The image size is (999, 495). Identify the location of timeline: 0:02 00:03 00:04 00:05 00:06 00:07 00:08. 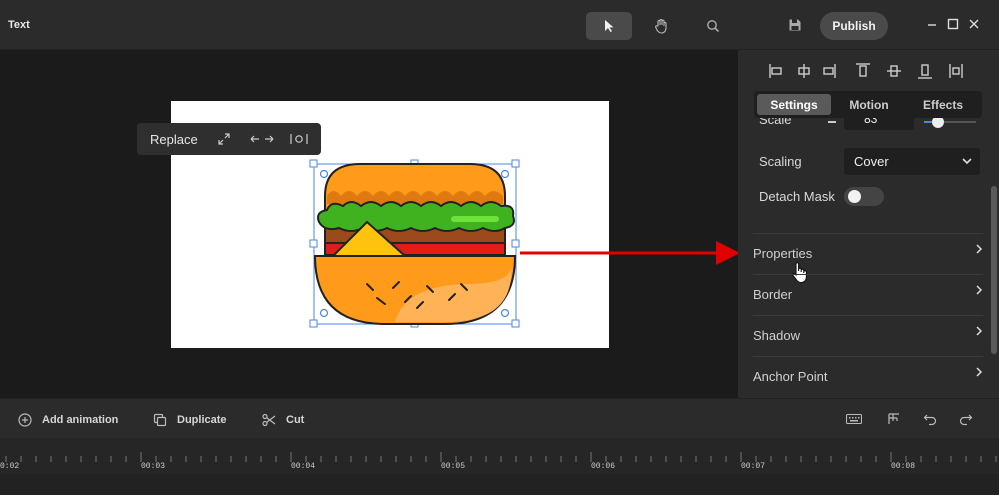
(499, 466).